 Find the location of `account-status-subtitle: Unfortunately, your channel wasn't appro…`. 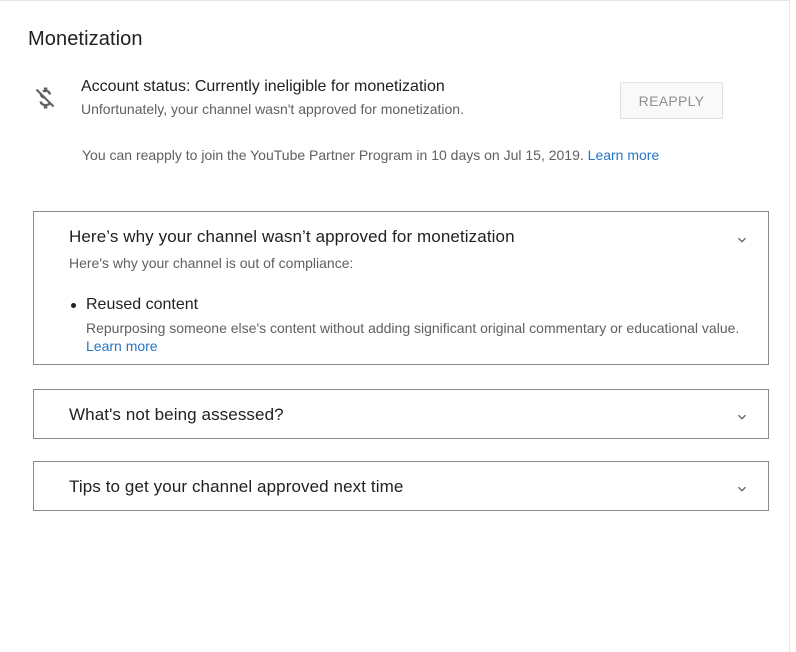

account-status-subtitle: Unfortunately, your channel wasn't appro… is located at coordinates (272, 109).